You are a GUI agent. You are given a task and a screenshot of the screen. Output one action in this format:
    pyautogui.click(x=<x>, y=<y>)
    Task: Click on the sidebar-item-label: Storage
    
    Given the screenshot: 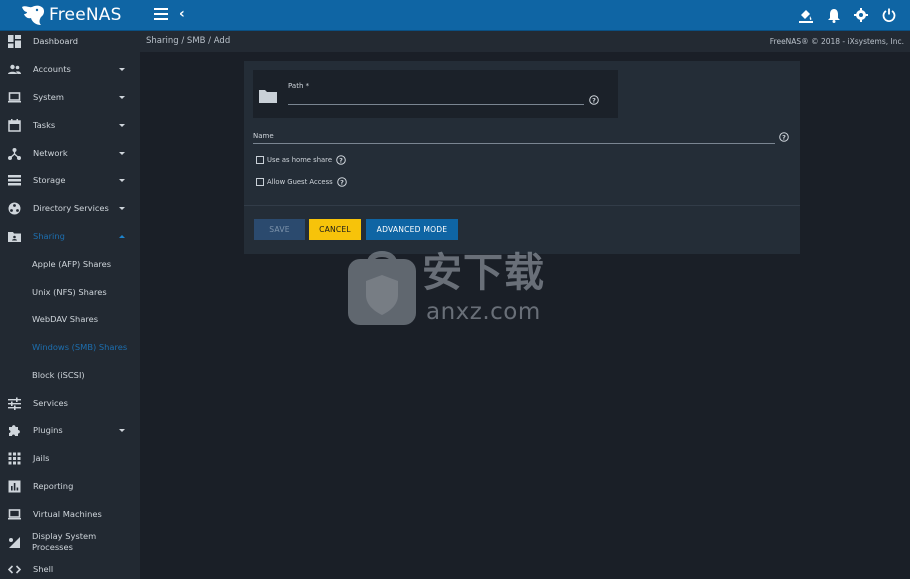 What is the action you would take?
    pyautogui.click(x=49, y=180)
    